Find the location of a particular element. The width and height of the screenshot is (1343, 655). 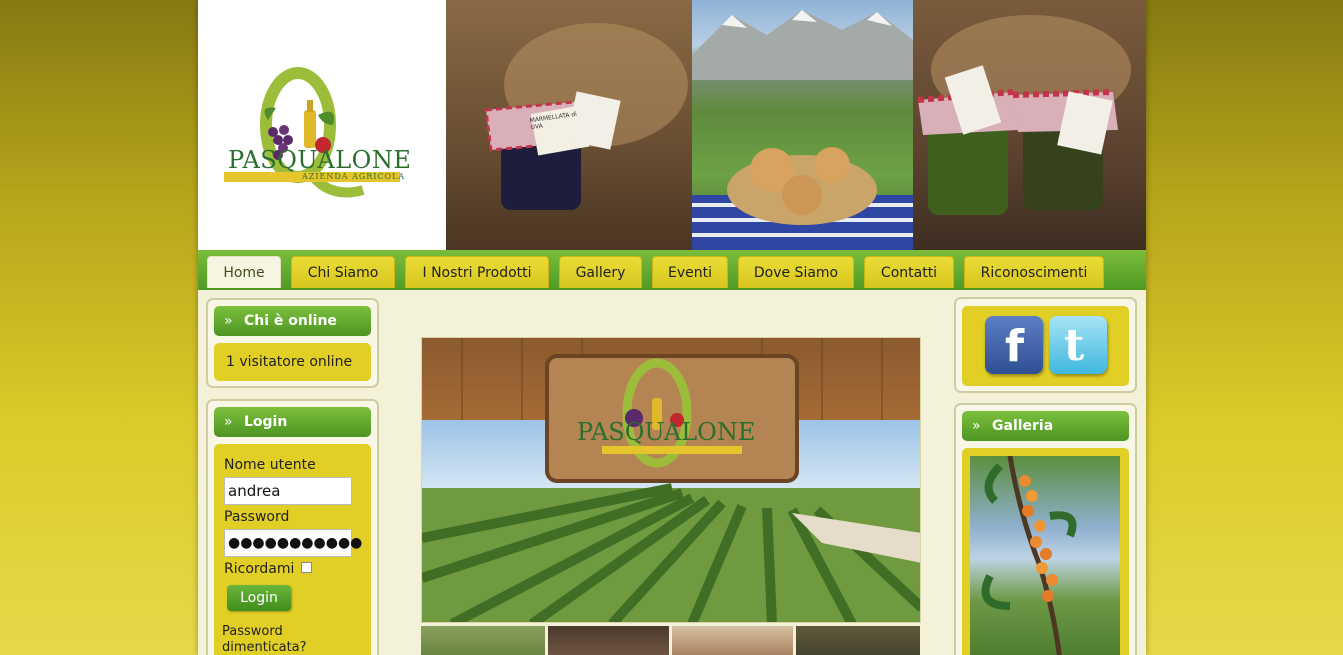

gallery-module-body is located at coordinates (1045, 551).